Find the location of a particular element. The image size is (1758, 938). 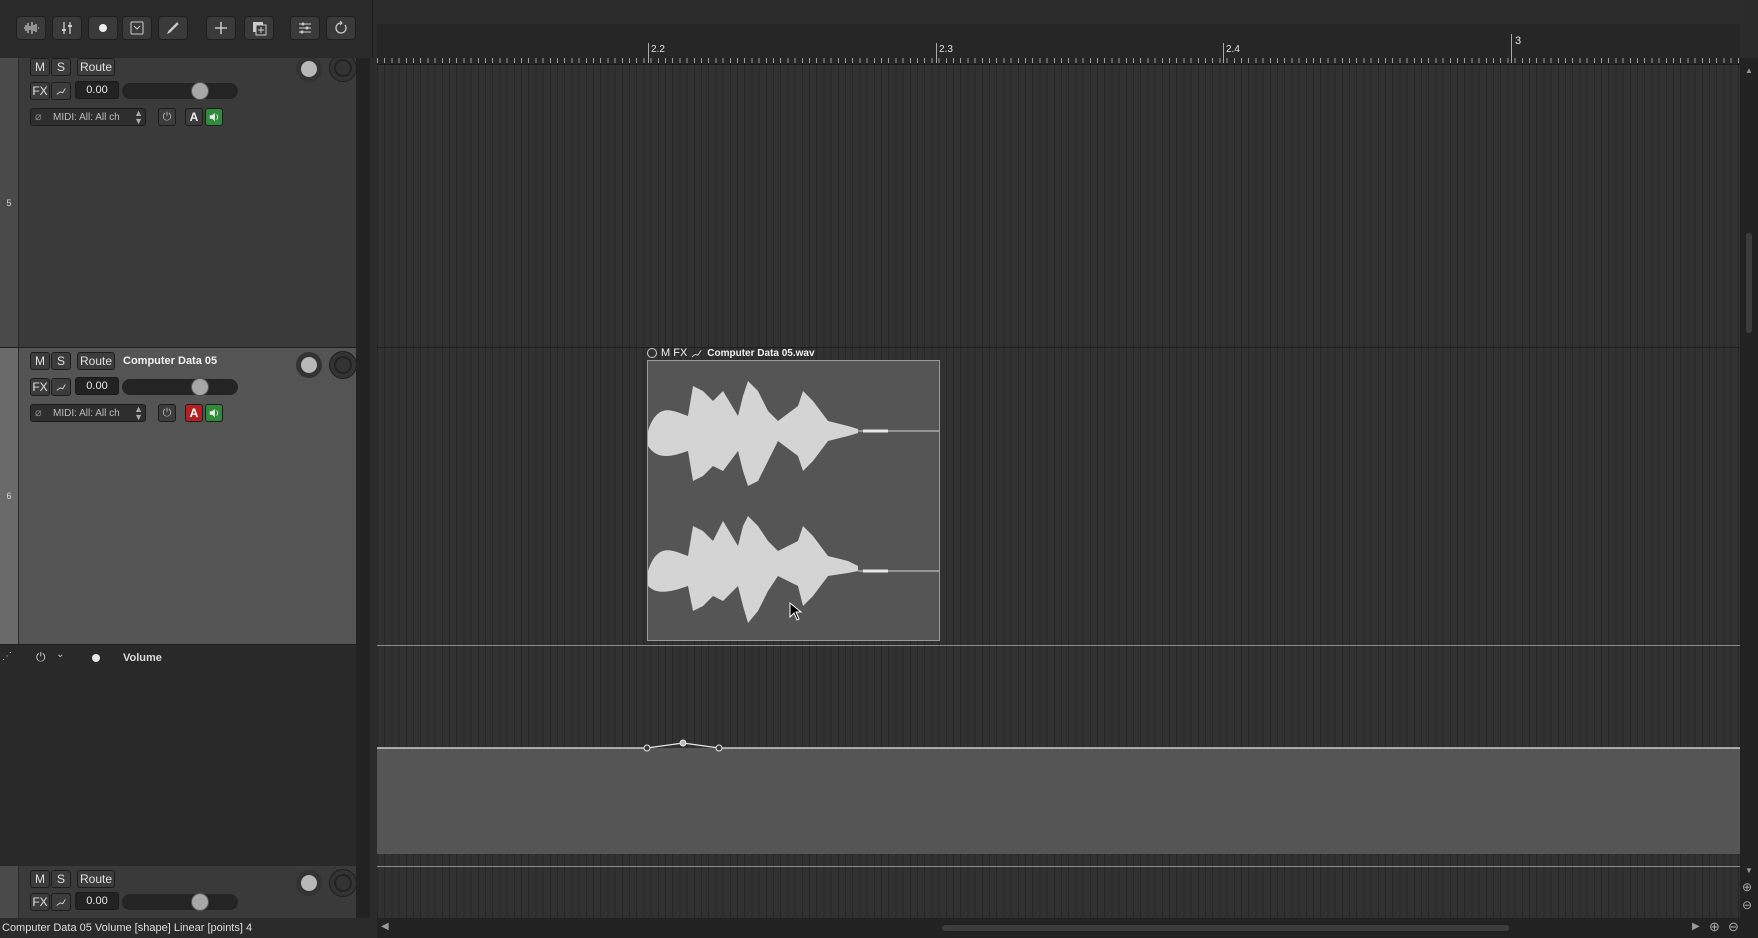

tcp-scrollbar is located at coordinates (363, 489).